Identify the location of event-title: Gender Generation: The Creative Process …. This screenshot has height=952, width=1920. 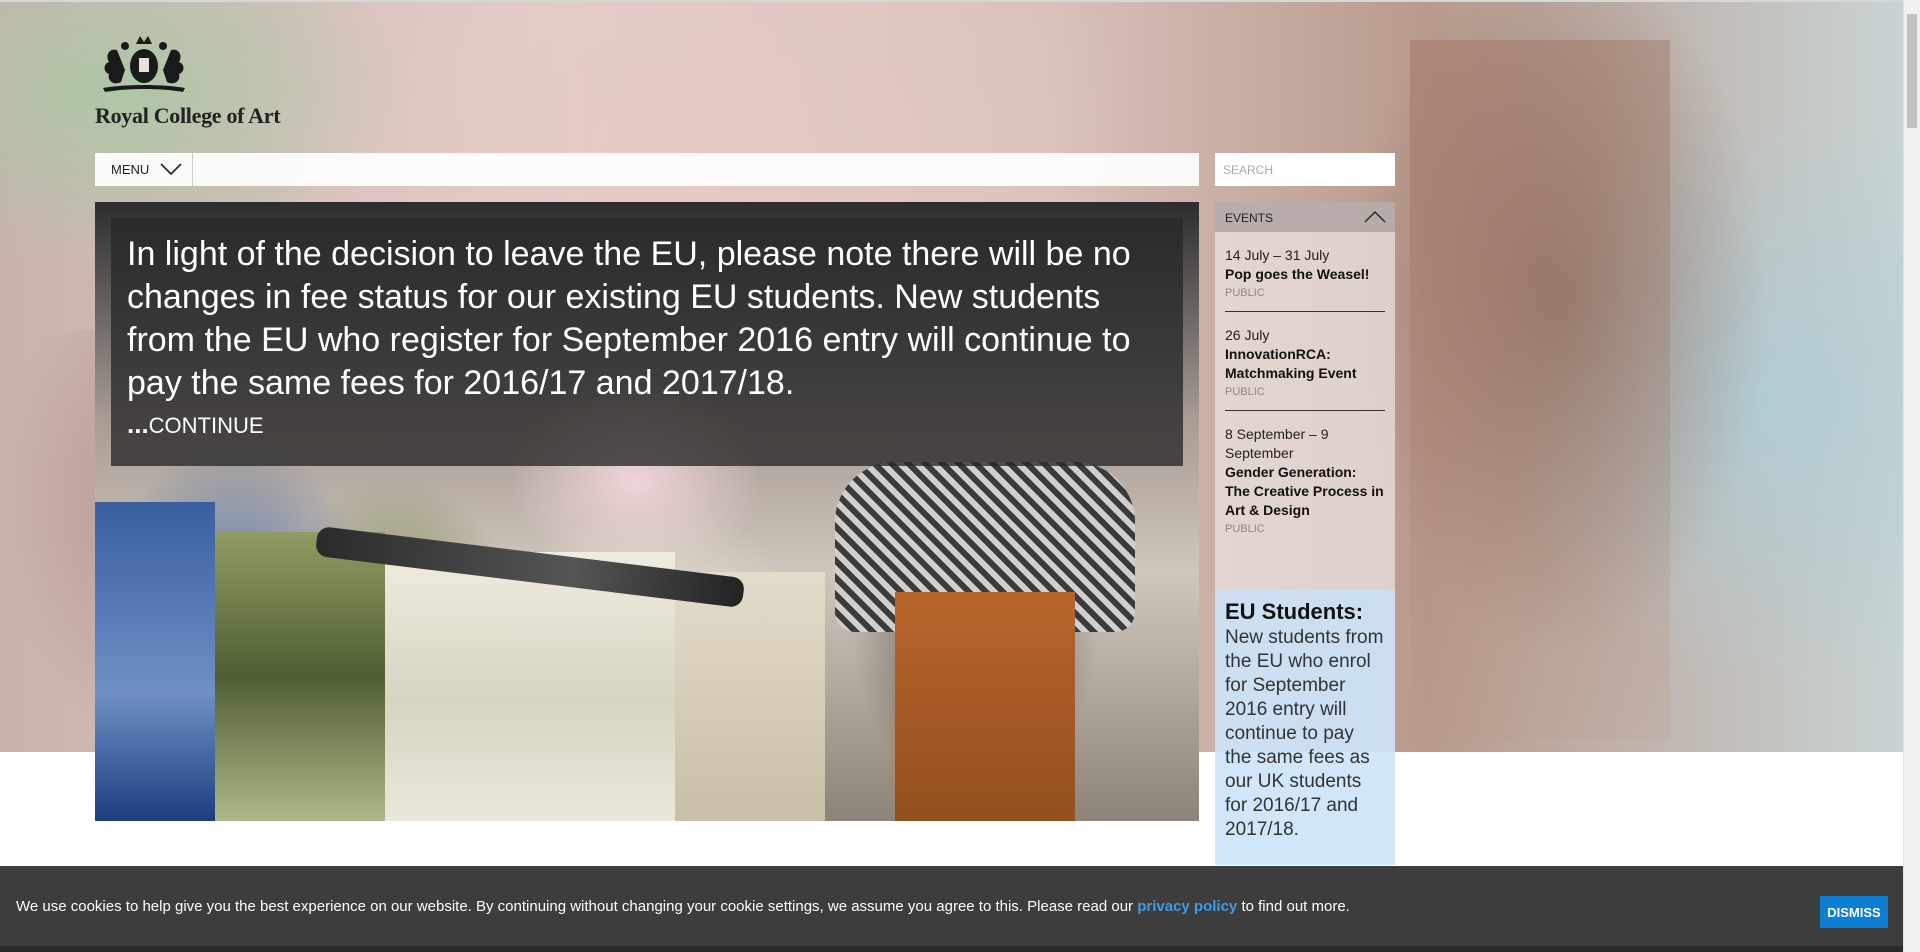
(1304, 491).